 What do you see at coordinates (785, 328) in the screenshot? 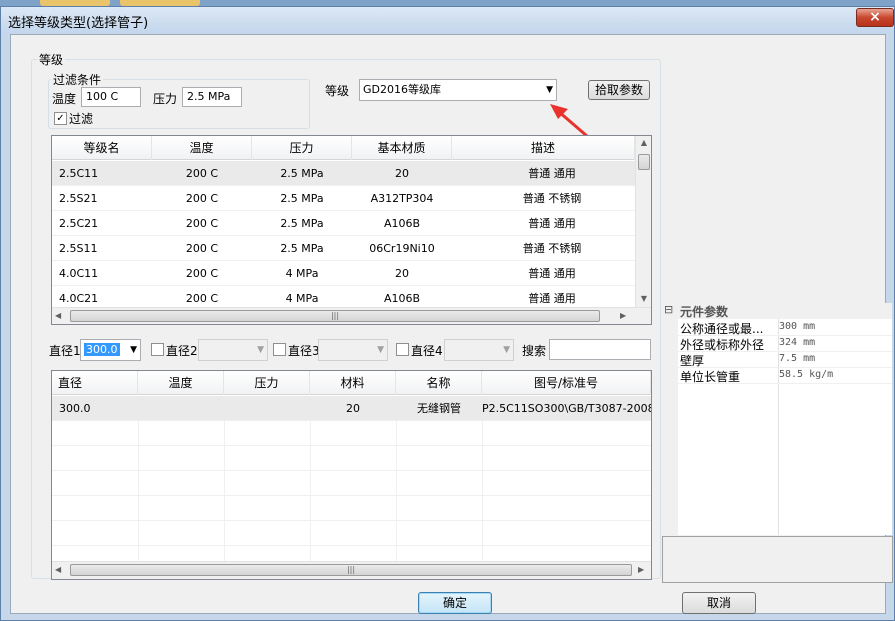
I see `property-row: 公称通径或最... 300 mm` at bounding box center [785, 328].